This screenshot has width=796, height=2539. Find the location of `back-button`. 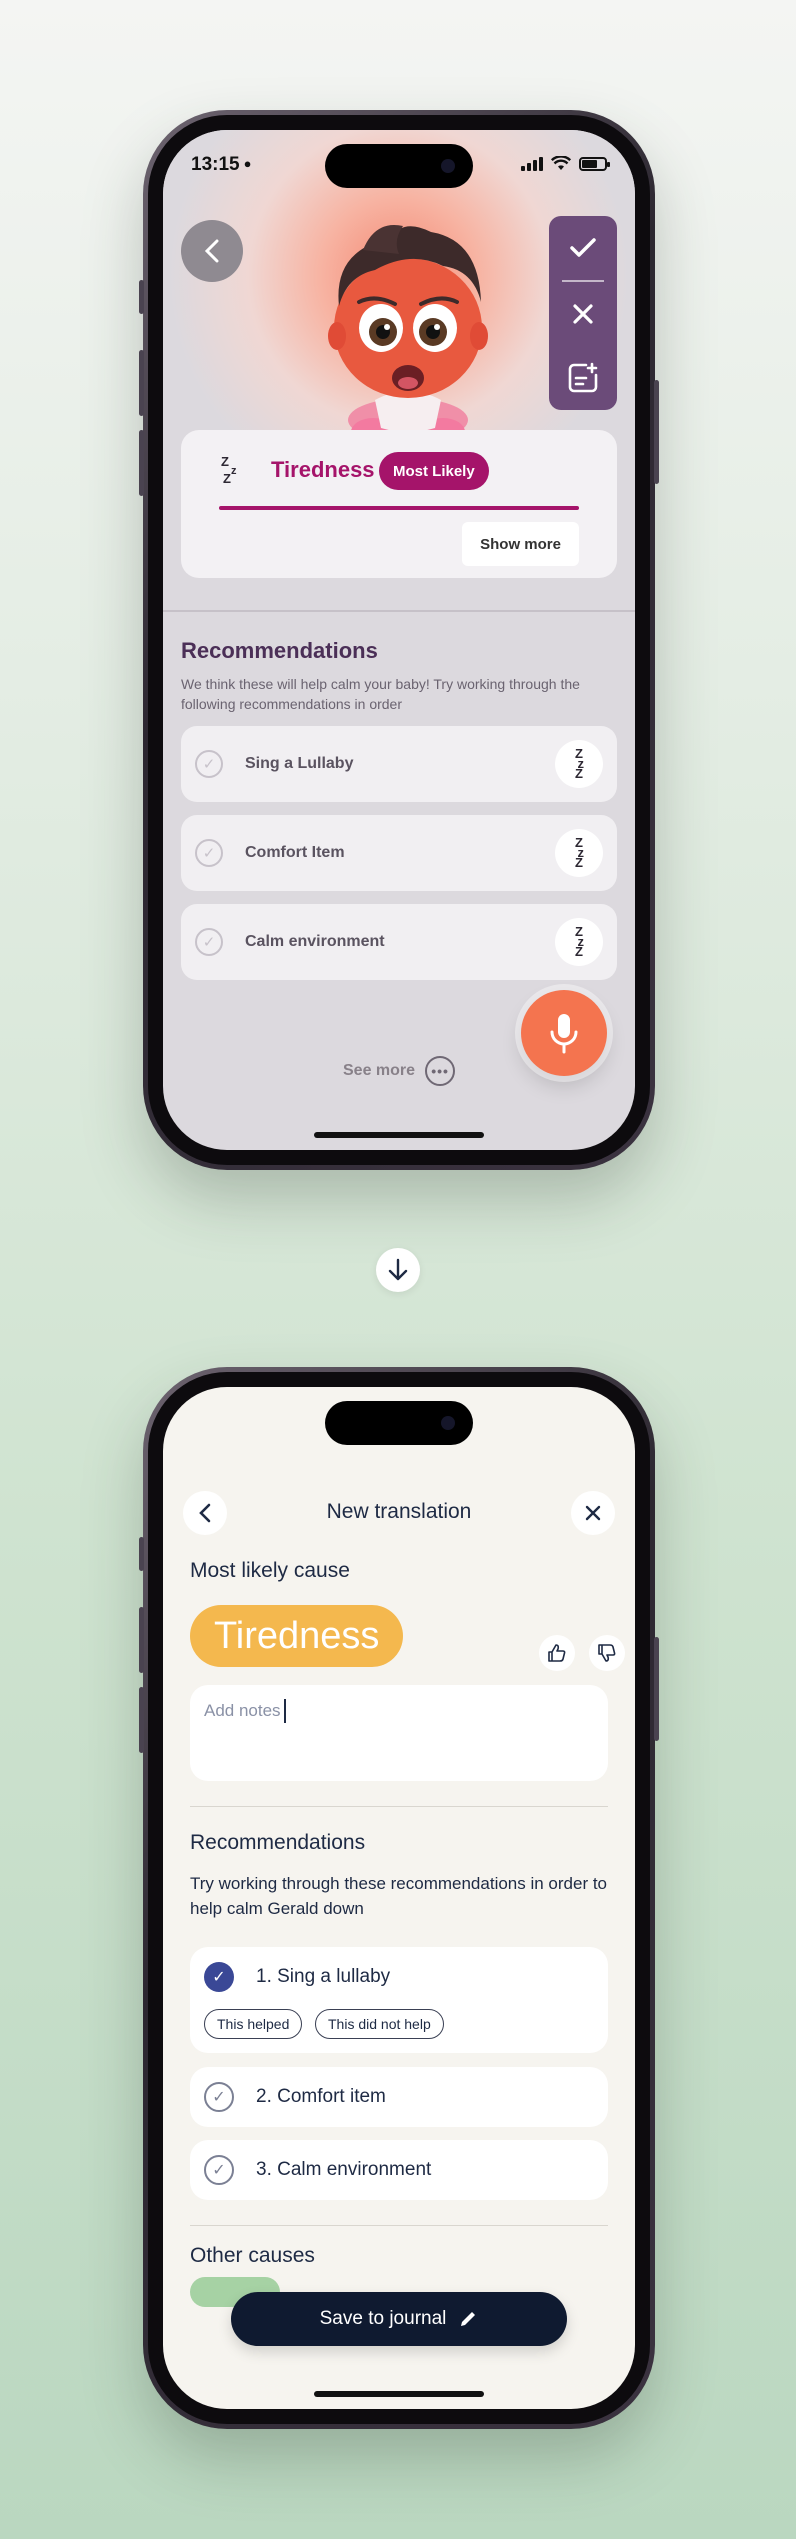

back-button is located at coordinates (212, 251).